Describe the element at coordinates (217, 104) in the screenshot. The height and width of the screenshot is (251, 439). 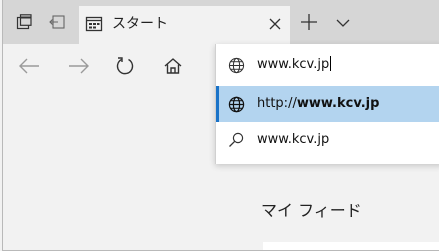
I see `selection-accent` at that location.